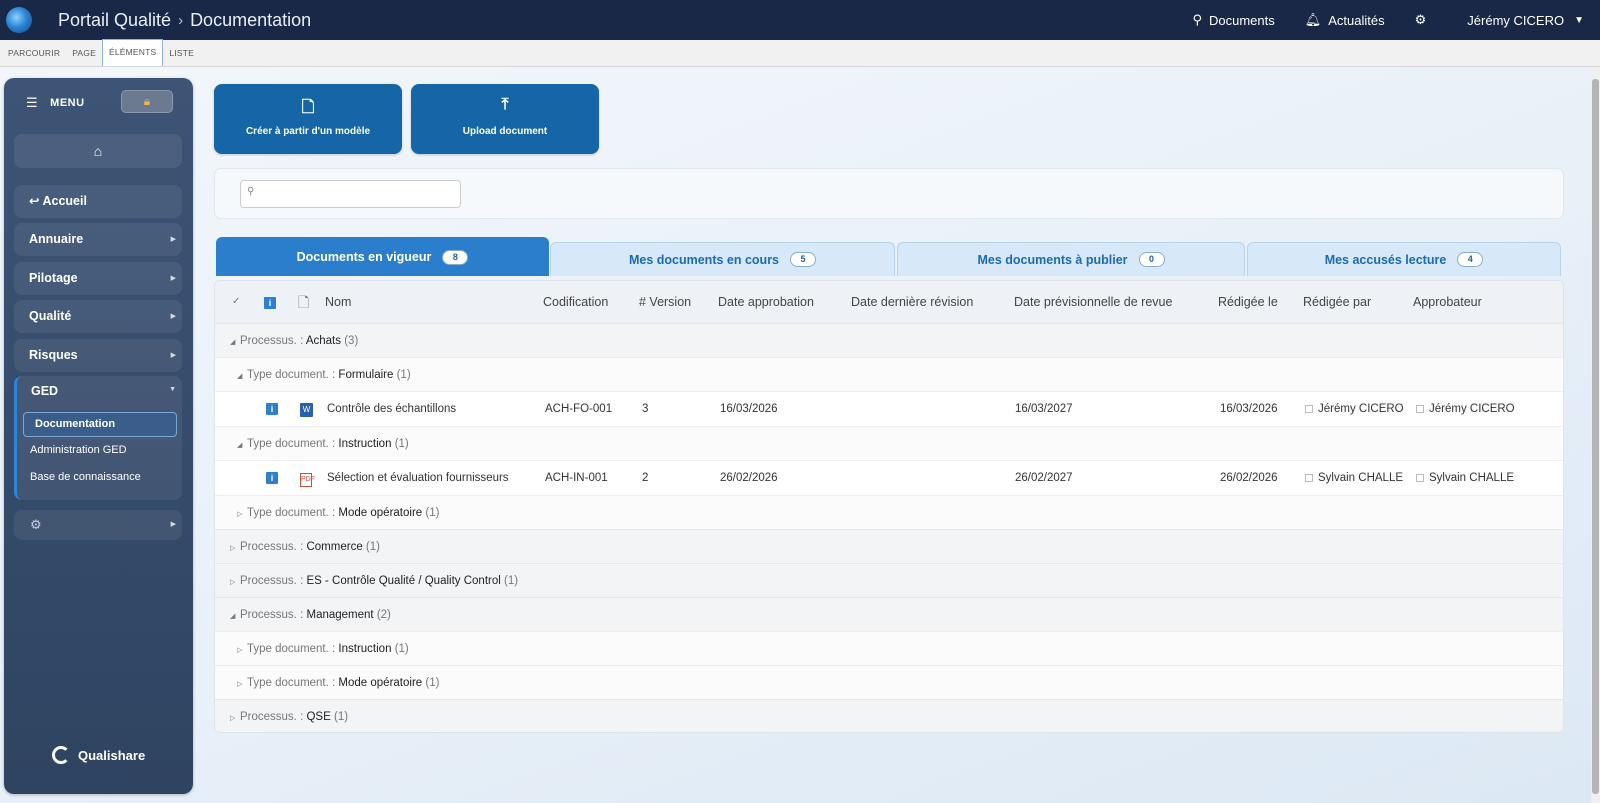 The width and height of the screenshot is (1600, 803). Describe the element at coordinates (1354, 409) in the screenshot. I see `cell-redigee-par: Jérémy CICERO` at that location.